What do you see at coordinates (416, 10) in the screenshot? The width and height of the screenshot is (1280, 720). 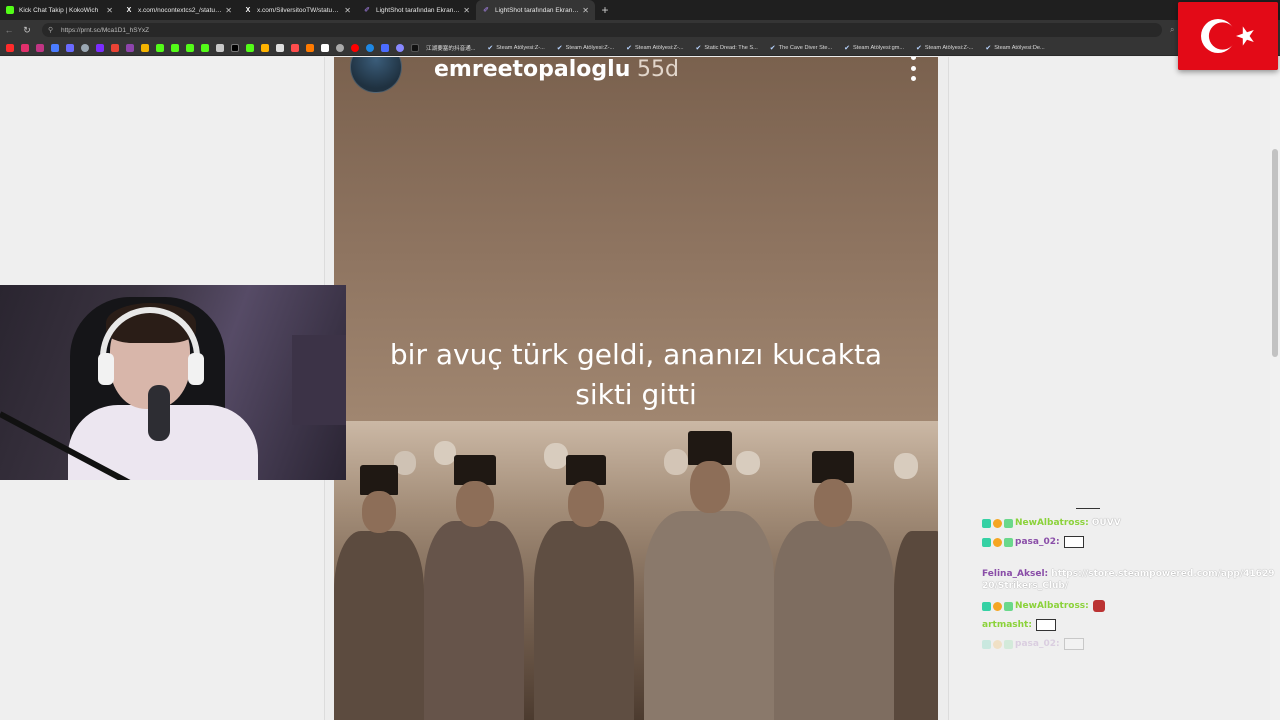 I see `tab-lightshot-1: ✐ LightShot tarafından Ekran Görünt... ✕` at bounding box center [416, 10].